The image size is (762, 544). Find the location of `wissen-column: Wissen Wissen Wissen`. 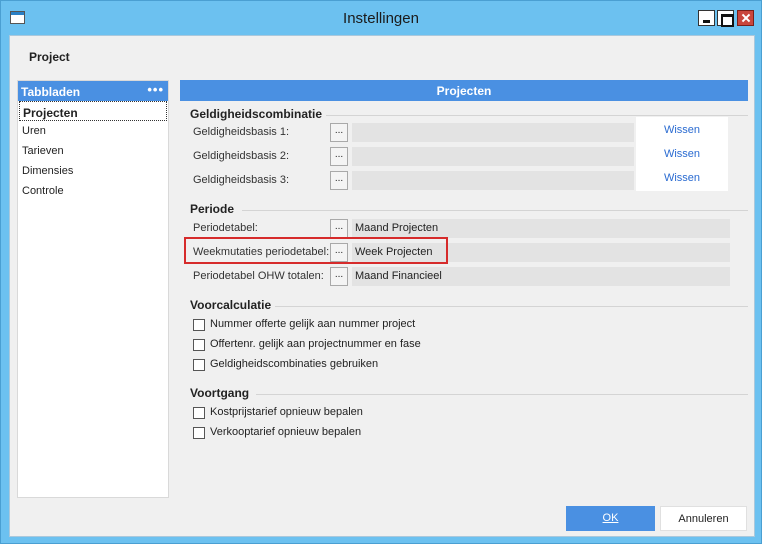

wissen-column: Wissen Wissen Wissen is located at coordinates (682, 154).